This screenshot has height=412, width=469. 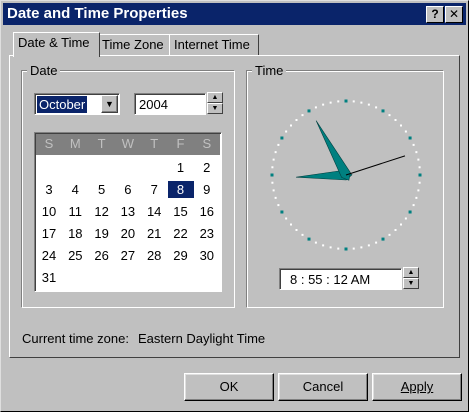 I want to click on tab-internet-time: Internet Time, so click(x=214, y=45).